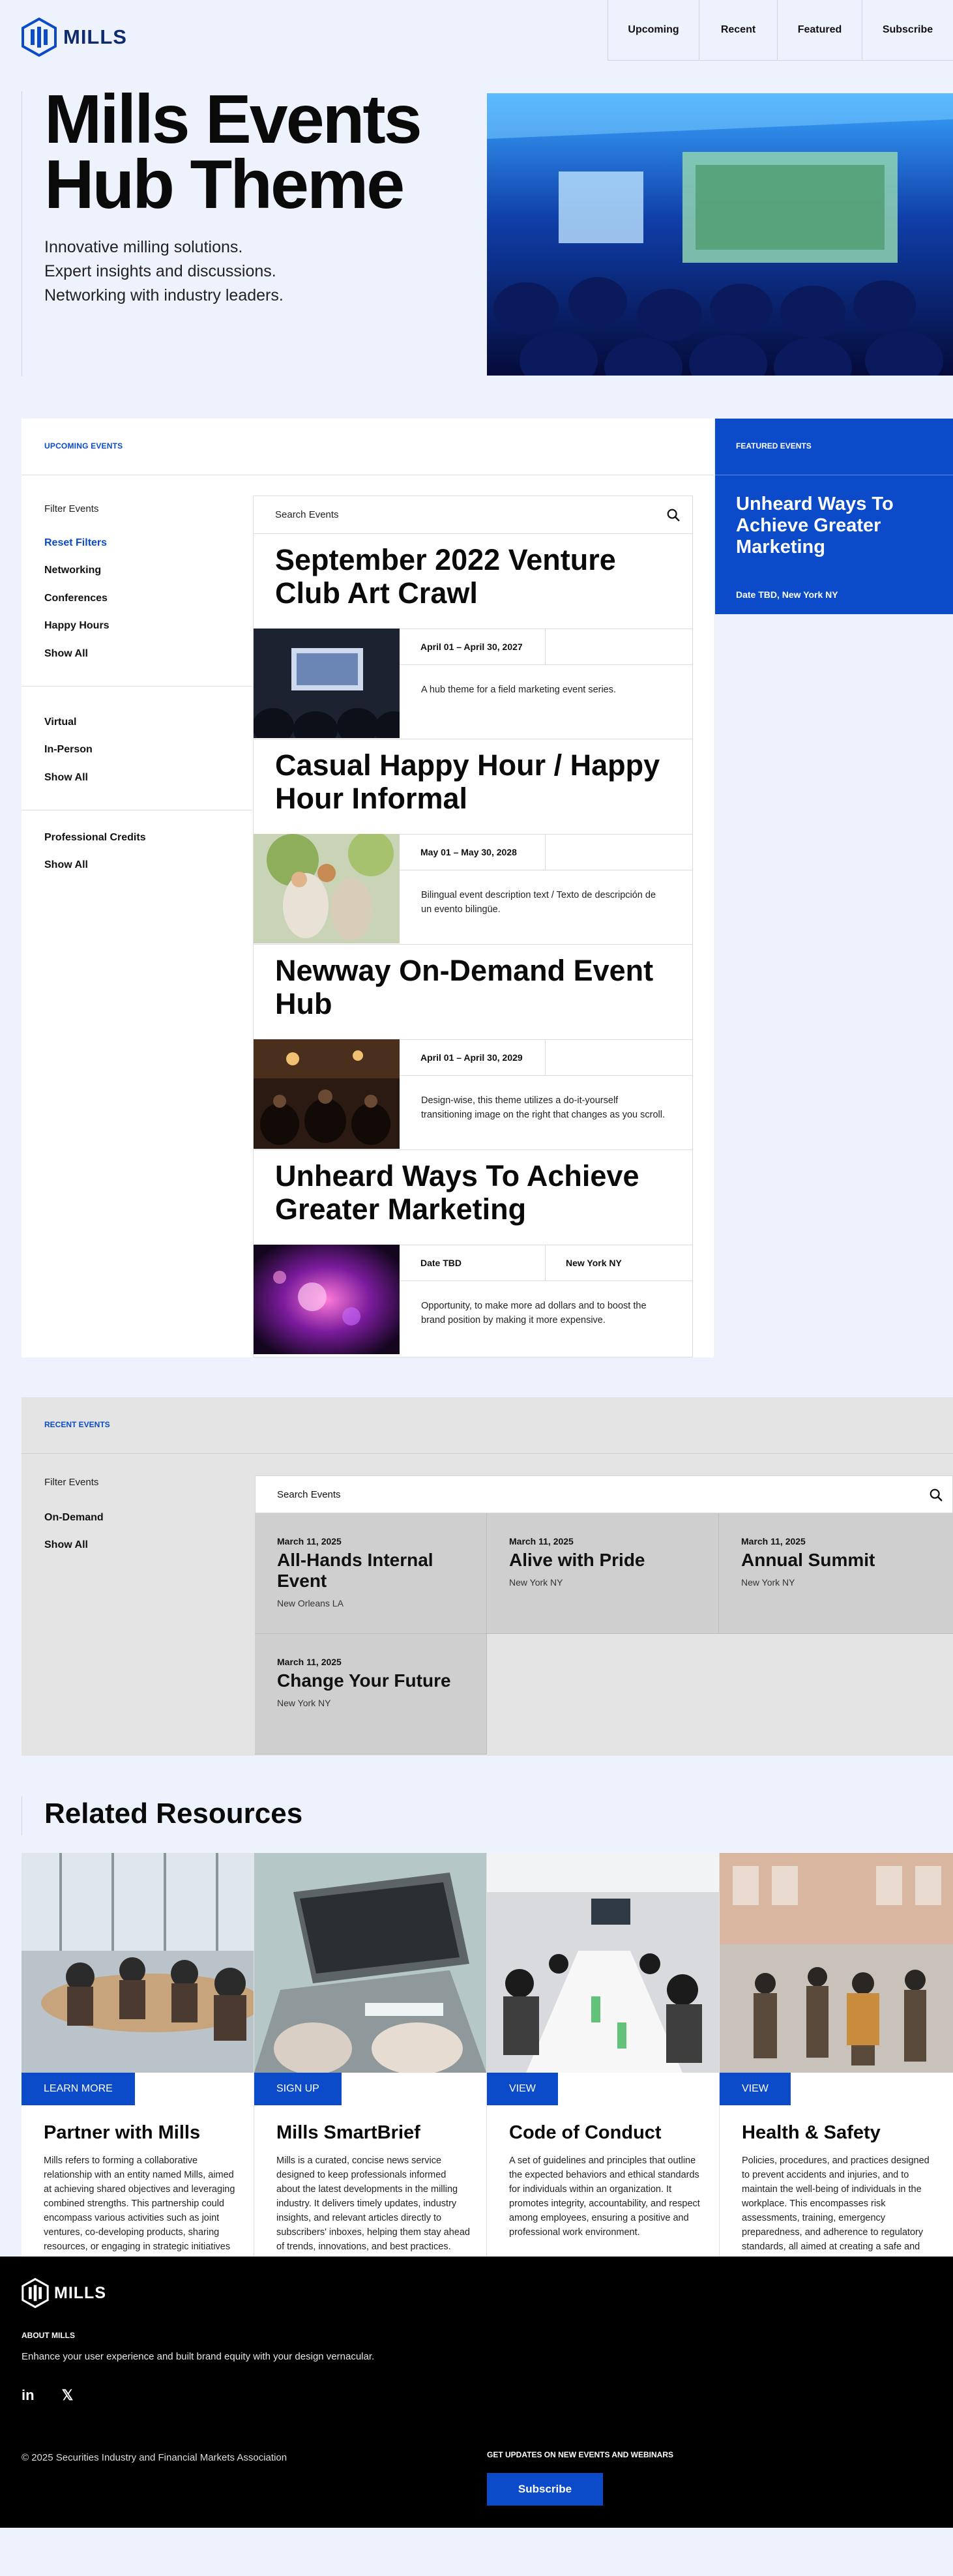  Describe the element at coordinates (474, 576) in the screenshot. I see `event-title: September 2022 Venture Club Art Crawl` at that location.